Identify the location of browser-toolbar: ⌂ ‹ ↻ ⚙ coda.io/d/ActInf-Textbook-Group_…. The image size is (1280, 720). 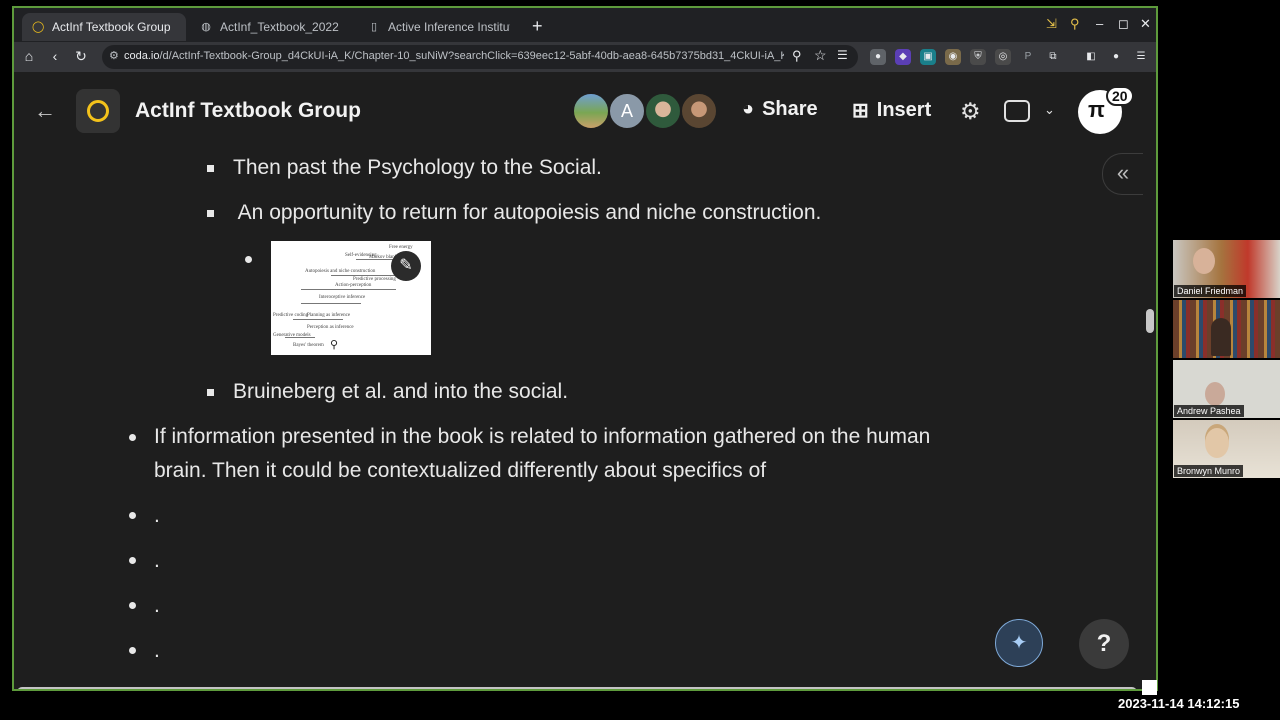
(585, 57).